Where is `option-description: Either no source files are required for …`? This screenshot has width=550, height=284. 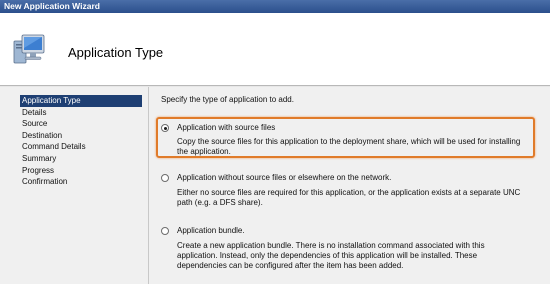 option-description: Either no source files are required for … is located at coordinates (349, 197).